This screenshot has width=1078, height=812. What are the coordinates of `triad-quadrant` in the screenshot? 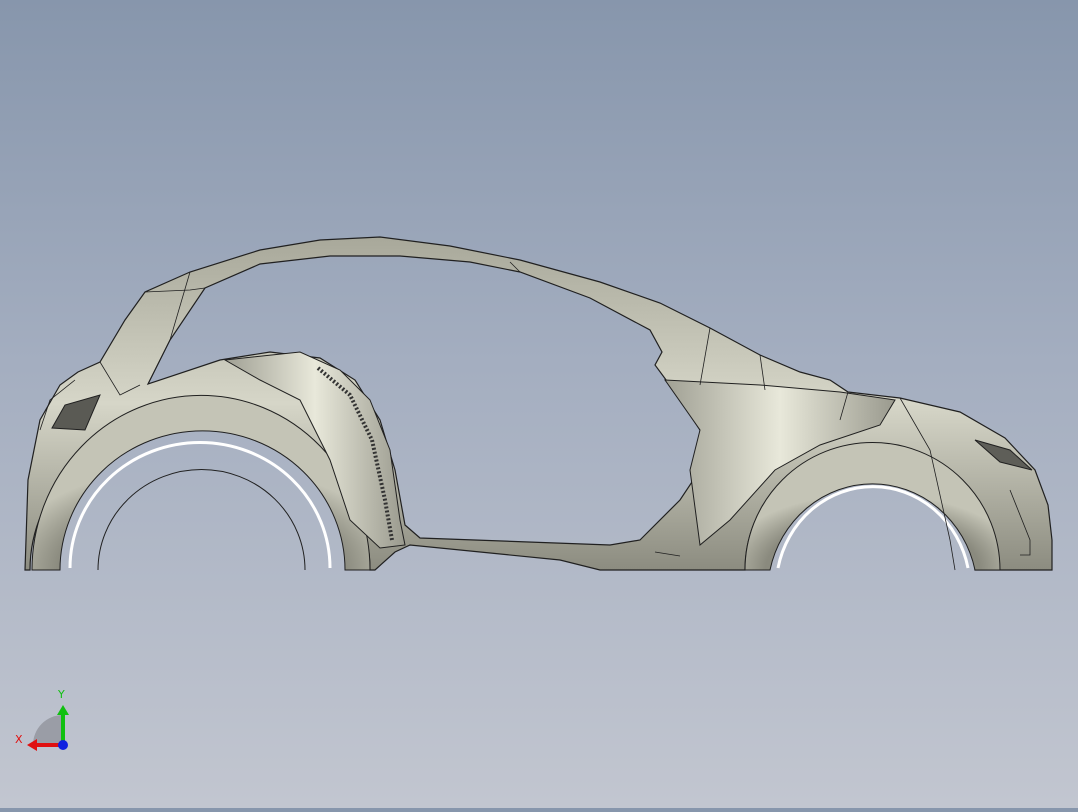 It's located at (48, 730).